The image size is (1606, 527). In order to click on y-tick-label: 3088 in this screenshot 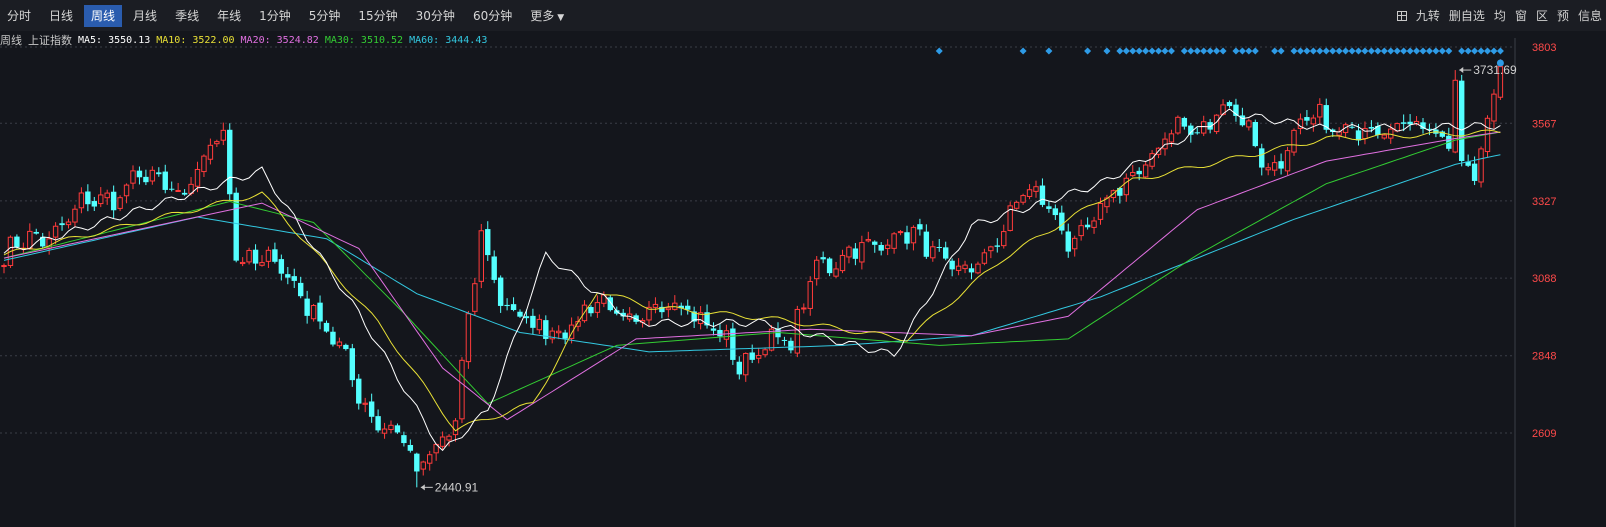, I will do `click(1544, 279)`.